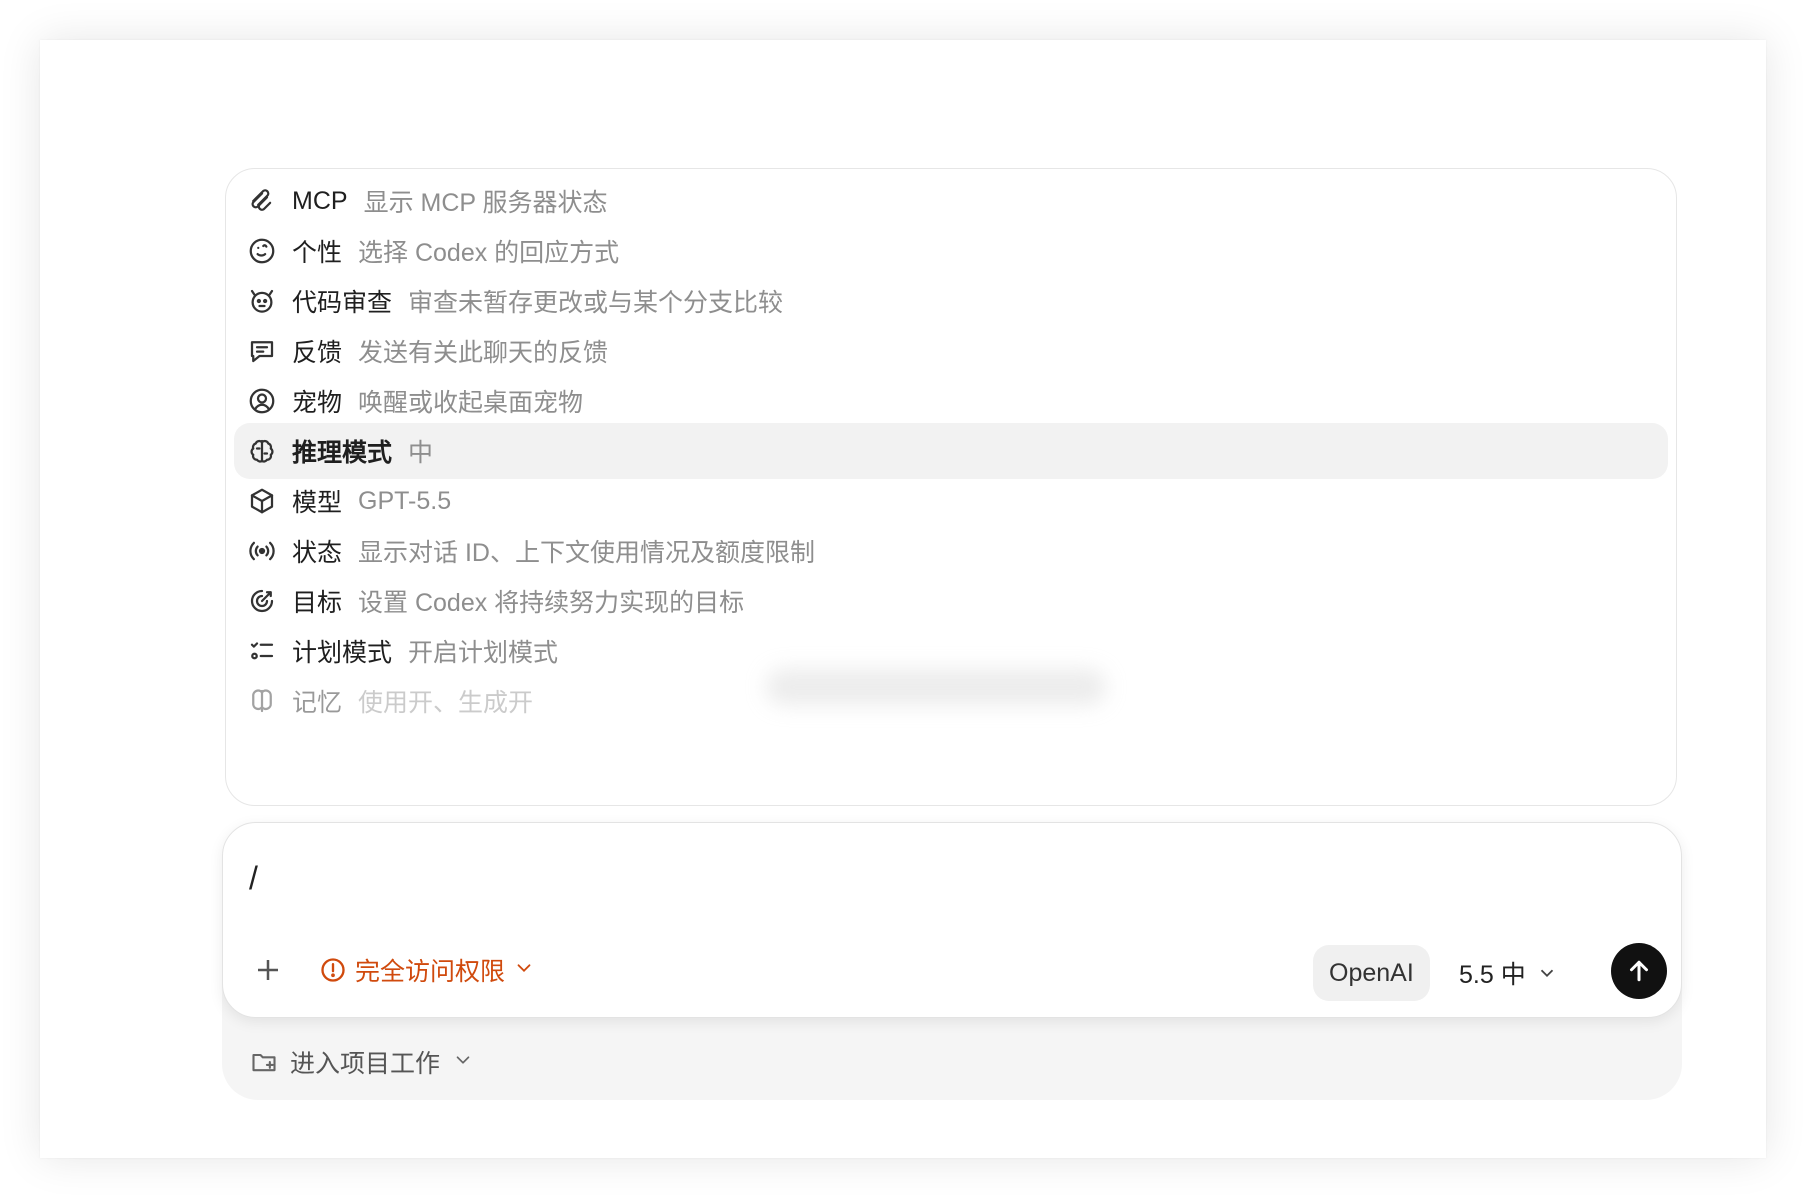 This screenshot has height=1198, width=1806. What do you see at coordinates (430, 972) in the screenshot?
I see `access-permission-label: 完全访问权限` at bounding box center [430, 972].